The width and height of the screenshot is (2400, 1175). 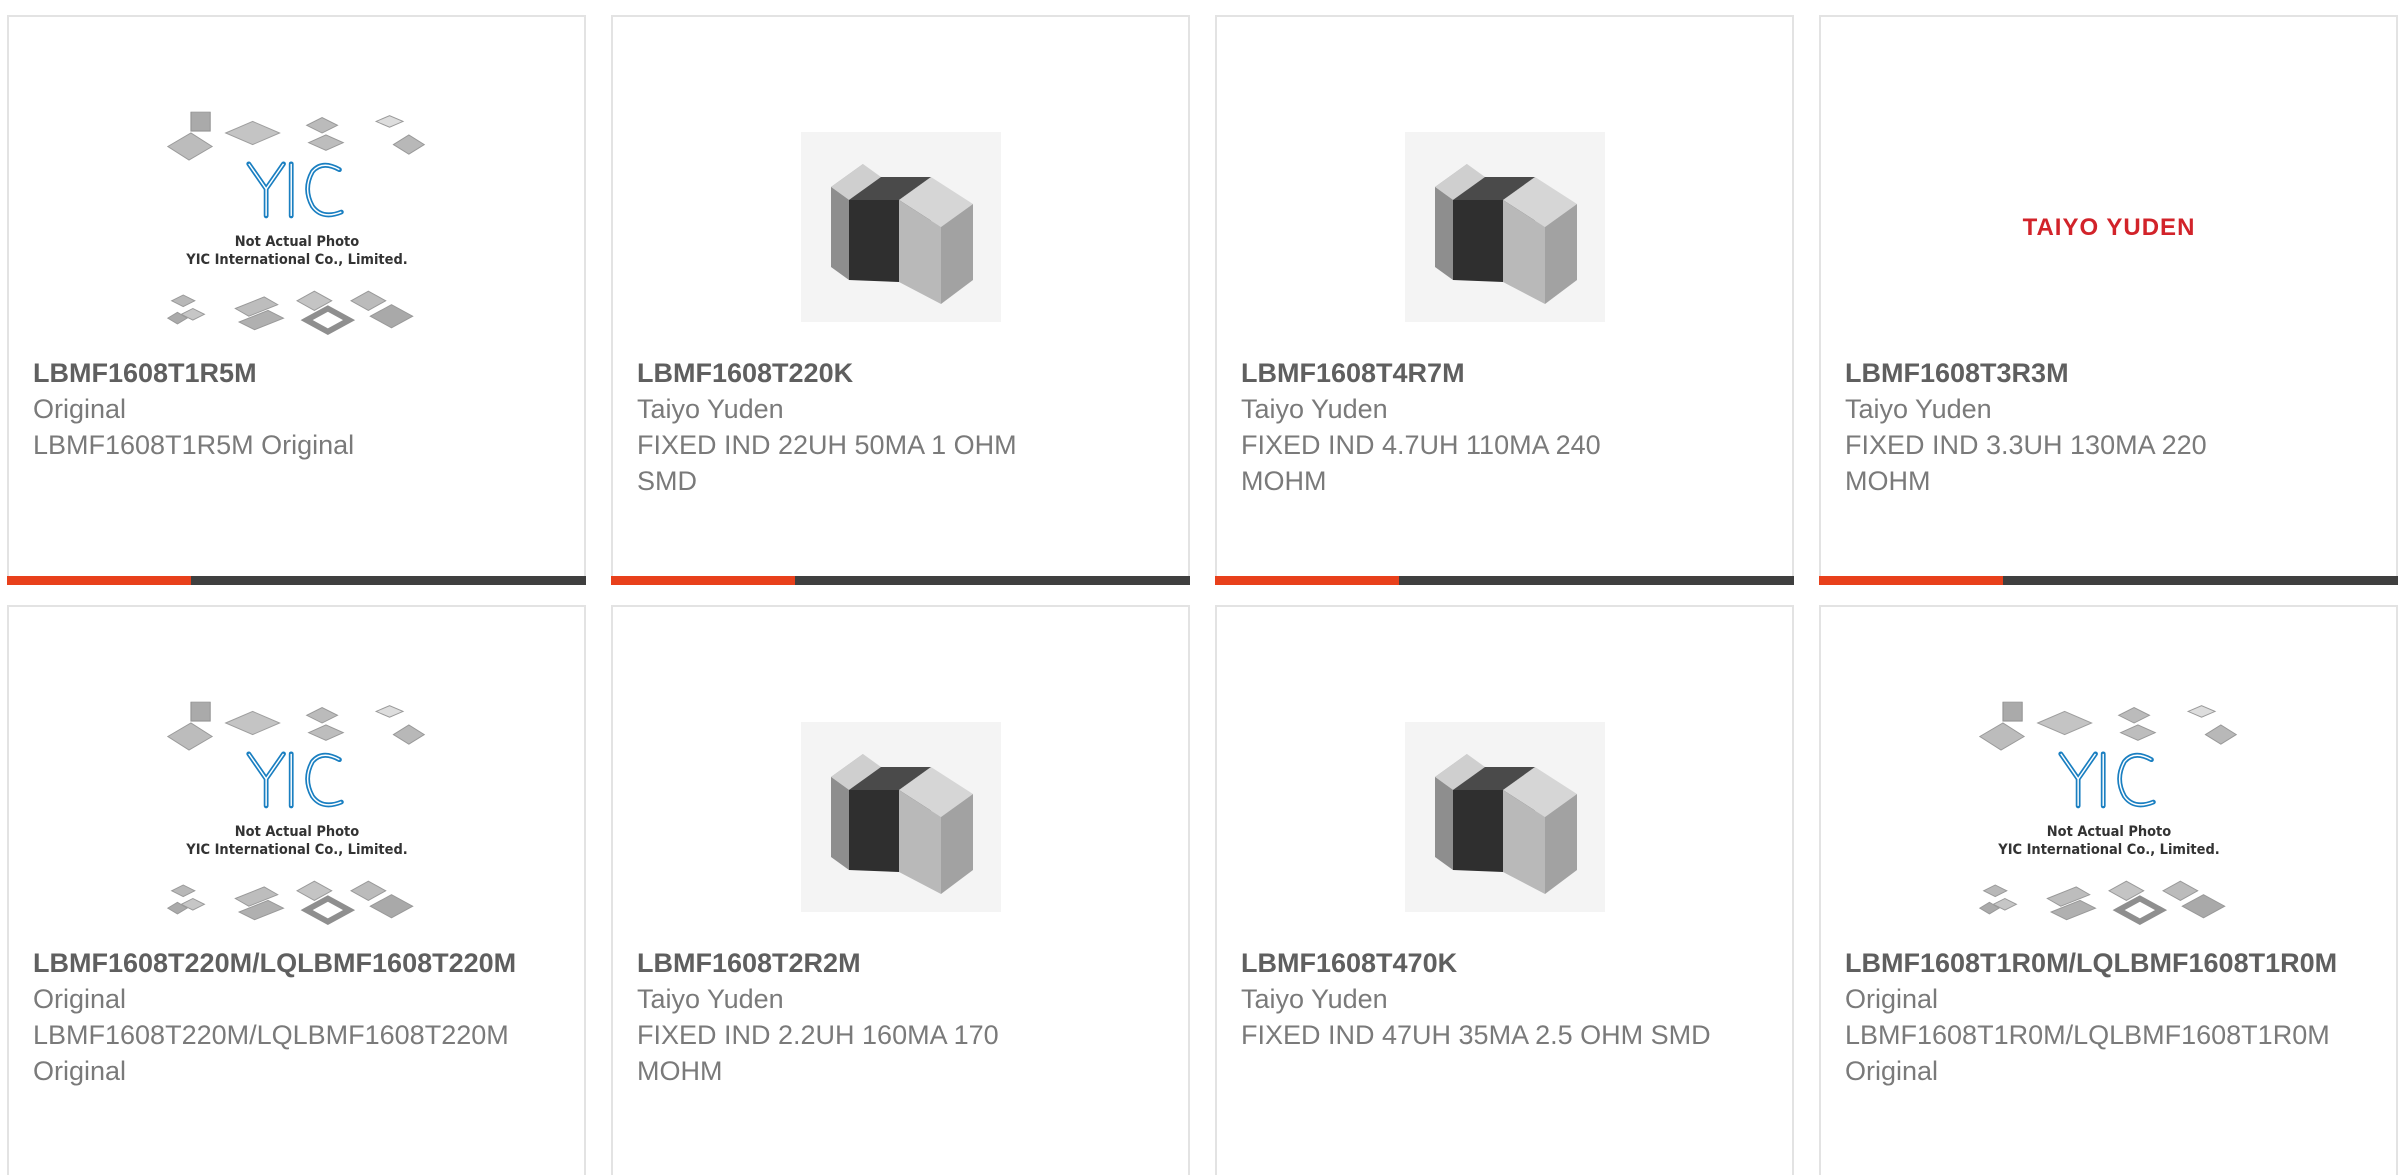 I want to click on brand-logo-image: TAIYO YUDEN, so click(x=2108, y=227).